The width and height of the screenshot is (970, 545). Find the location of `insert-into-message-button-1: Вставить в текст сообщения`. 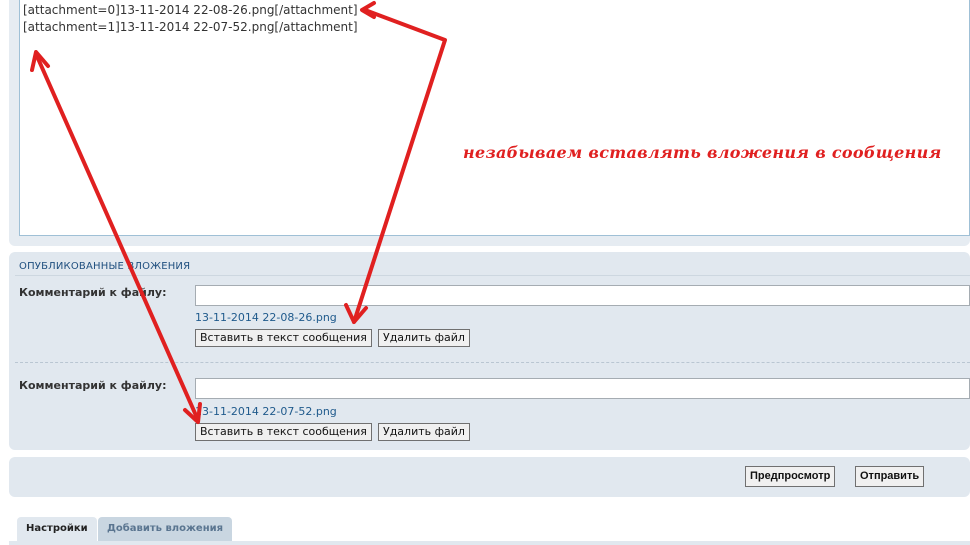

insert-into-message-button-1: Вставить в текст сообщения is located at coordinates (283, 338).